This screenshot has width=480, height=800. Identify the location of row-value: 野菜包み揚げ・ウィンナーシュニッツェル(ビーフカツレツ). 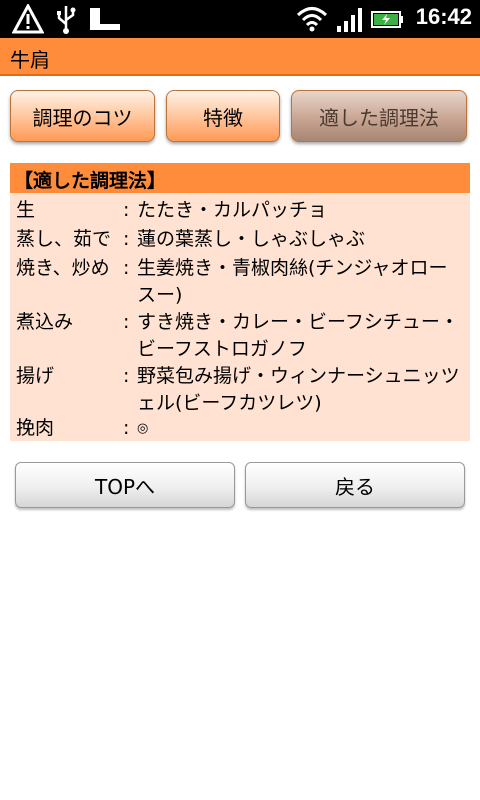
(298, 389).